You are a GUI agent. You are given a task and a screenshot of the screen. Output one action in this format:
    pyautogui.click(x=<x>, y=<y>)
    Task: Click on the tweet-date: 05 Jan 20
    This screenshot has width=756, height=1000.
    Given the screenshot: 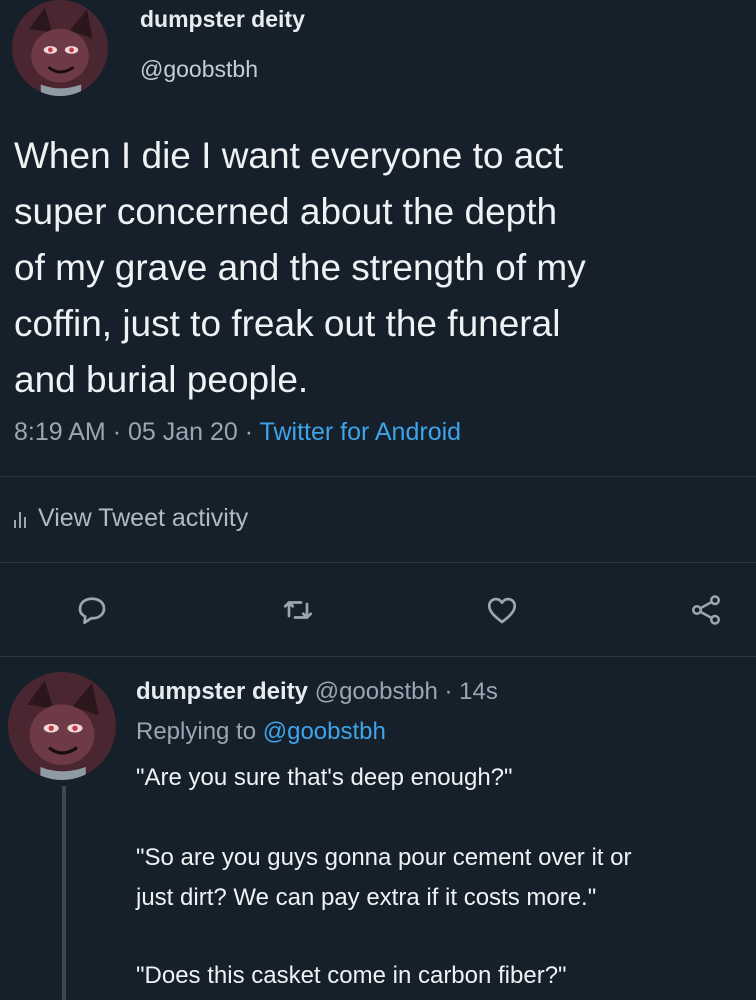 What is the action you would take?
    pyautogui.click(x=183, y=432)
    